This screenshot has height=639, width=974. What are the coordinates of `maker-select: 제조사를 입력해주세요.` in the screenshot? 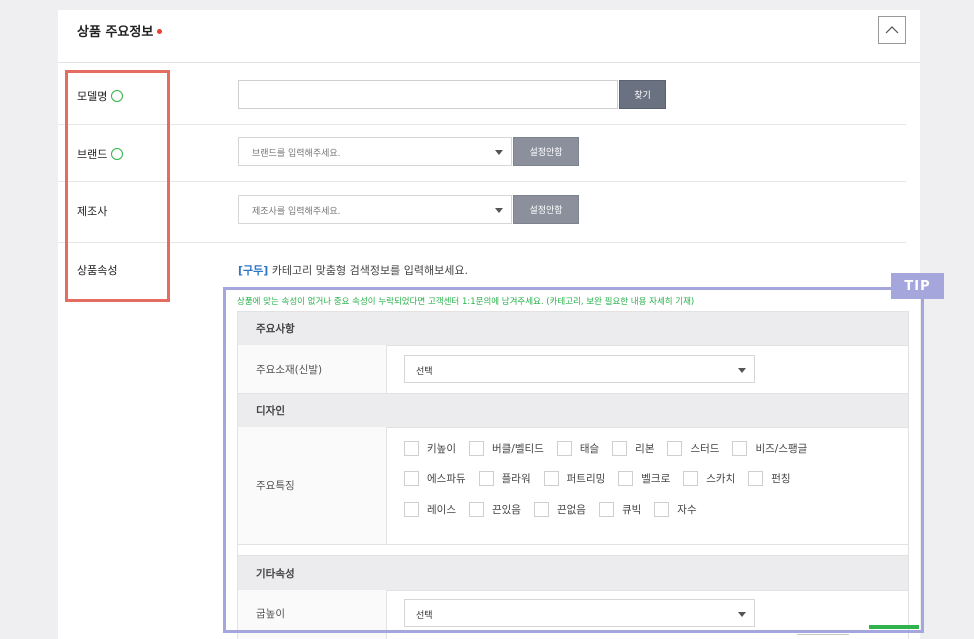 It's located at (375, 209).